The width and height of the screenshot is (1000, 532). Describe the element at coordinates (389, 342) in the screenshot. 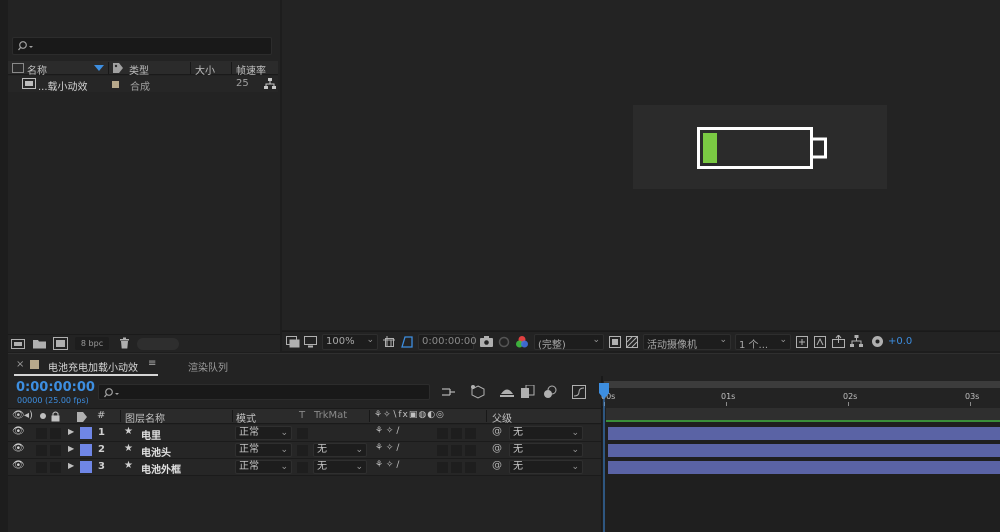

I see `grid-guides-icon` at that location.